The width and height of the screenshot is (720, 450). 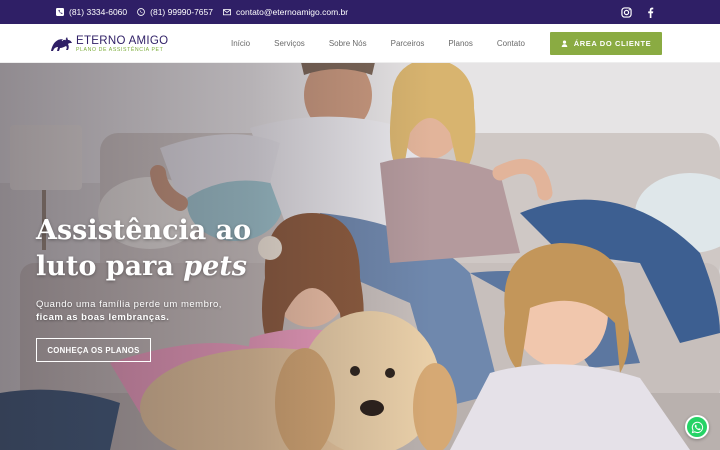 What do you see at coordinates (612, 43) in the screenshot?
I see `client-area-label: ÁREA DO CLIENTE` at bounding box center [612, 43].